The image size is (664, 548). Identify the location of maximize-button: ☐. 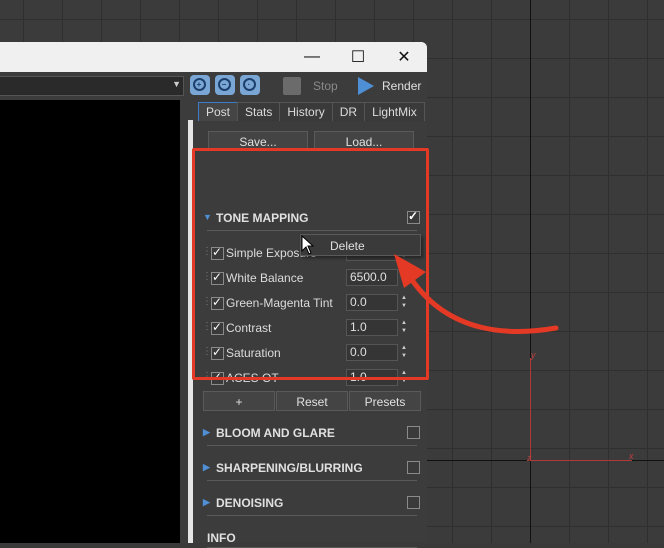
(358, 57).